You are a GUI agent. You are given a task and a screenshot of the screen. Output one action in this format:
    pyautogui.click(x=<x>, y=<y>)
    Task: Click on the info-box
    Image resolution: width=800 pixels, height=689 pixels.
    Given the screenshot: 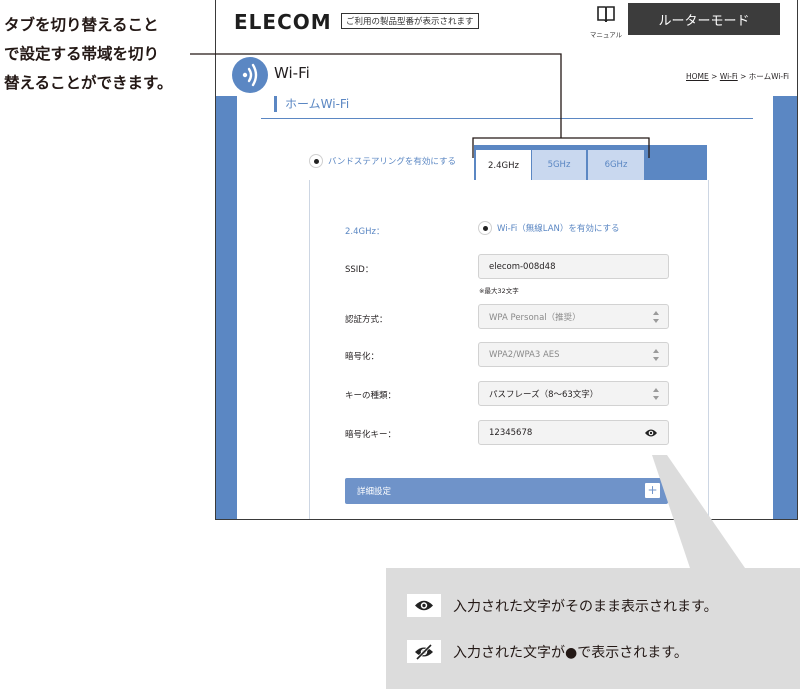 What is the action you would take?
    pyautogui.click(x=593, y=628)
    